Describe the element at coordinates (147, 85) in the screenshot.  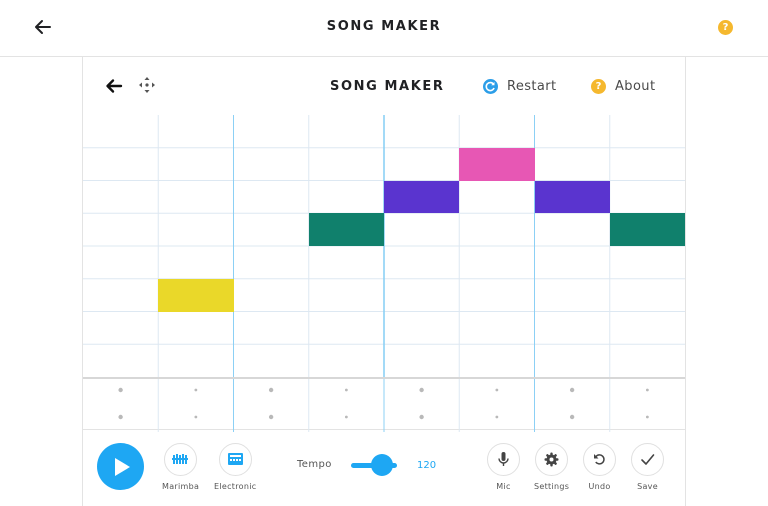
I see `move-icon` at that location.